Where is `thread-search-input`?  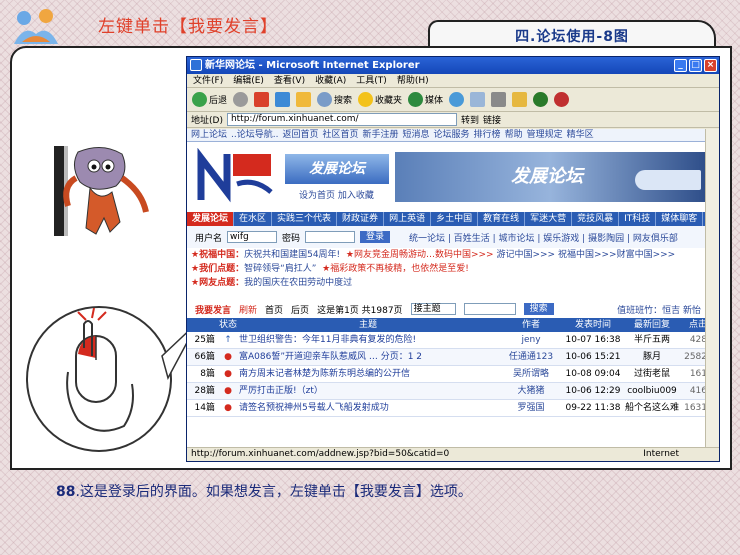 thread-search-input is located at coordinates (489, 309).